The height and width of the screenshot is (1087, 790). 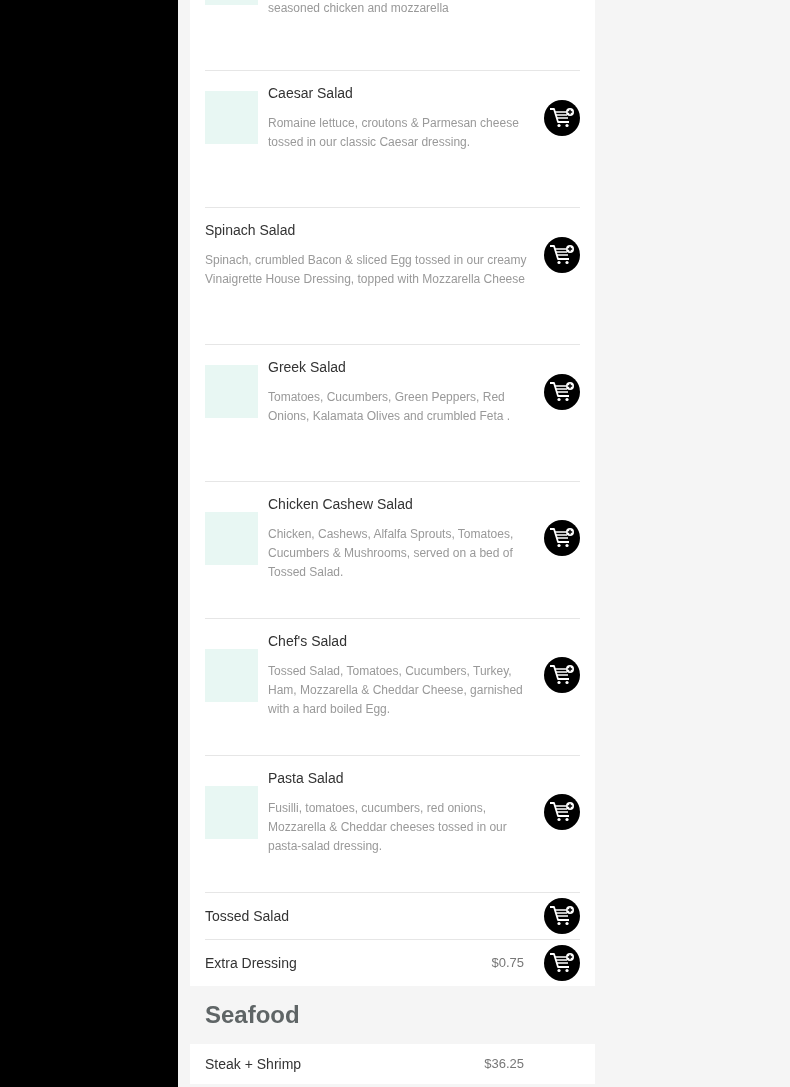 I want to click on item-price: $36.25, so click(x=504, y=1064).